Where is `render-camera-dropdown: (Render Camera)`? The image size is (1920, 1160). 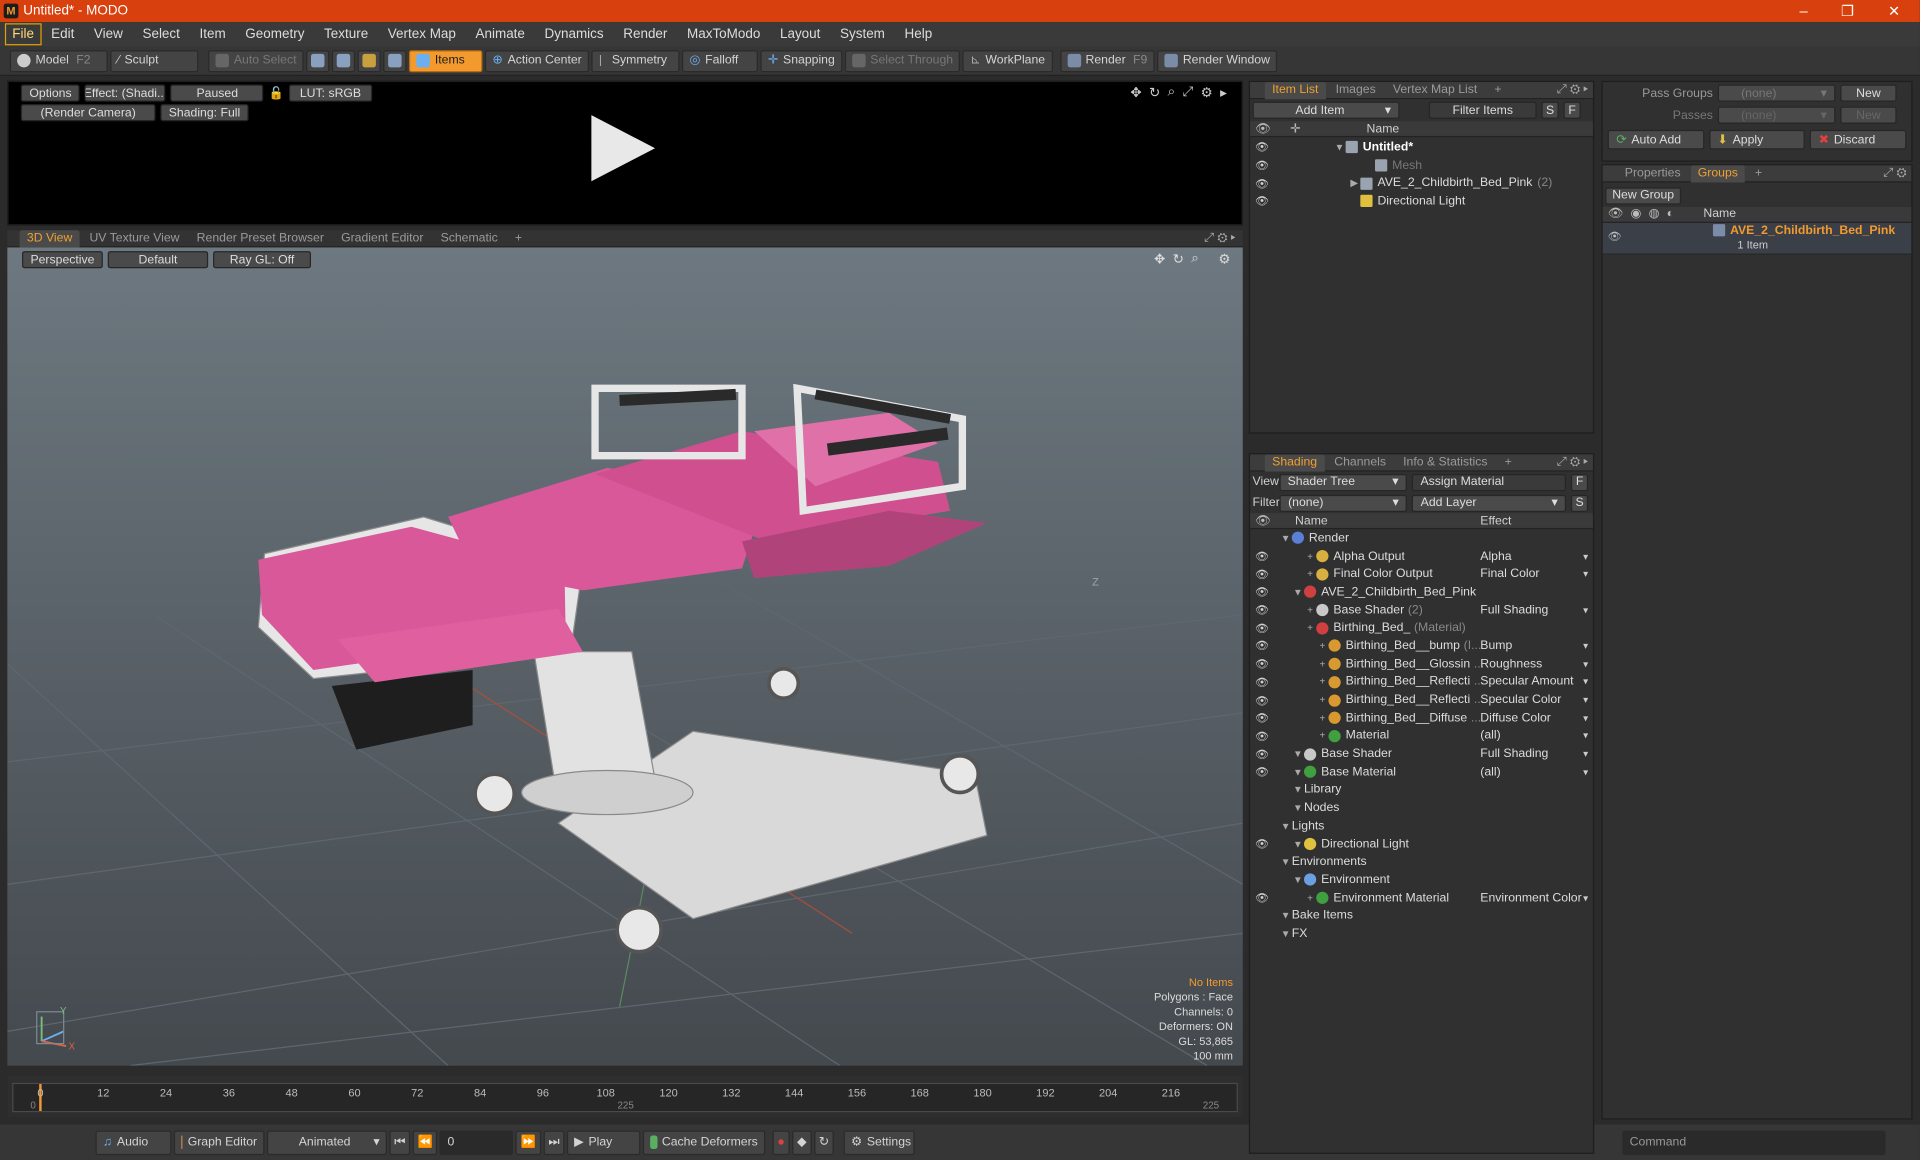
render-camera-dropdown: (Render Camera) is located at coordinates (88, 113).